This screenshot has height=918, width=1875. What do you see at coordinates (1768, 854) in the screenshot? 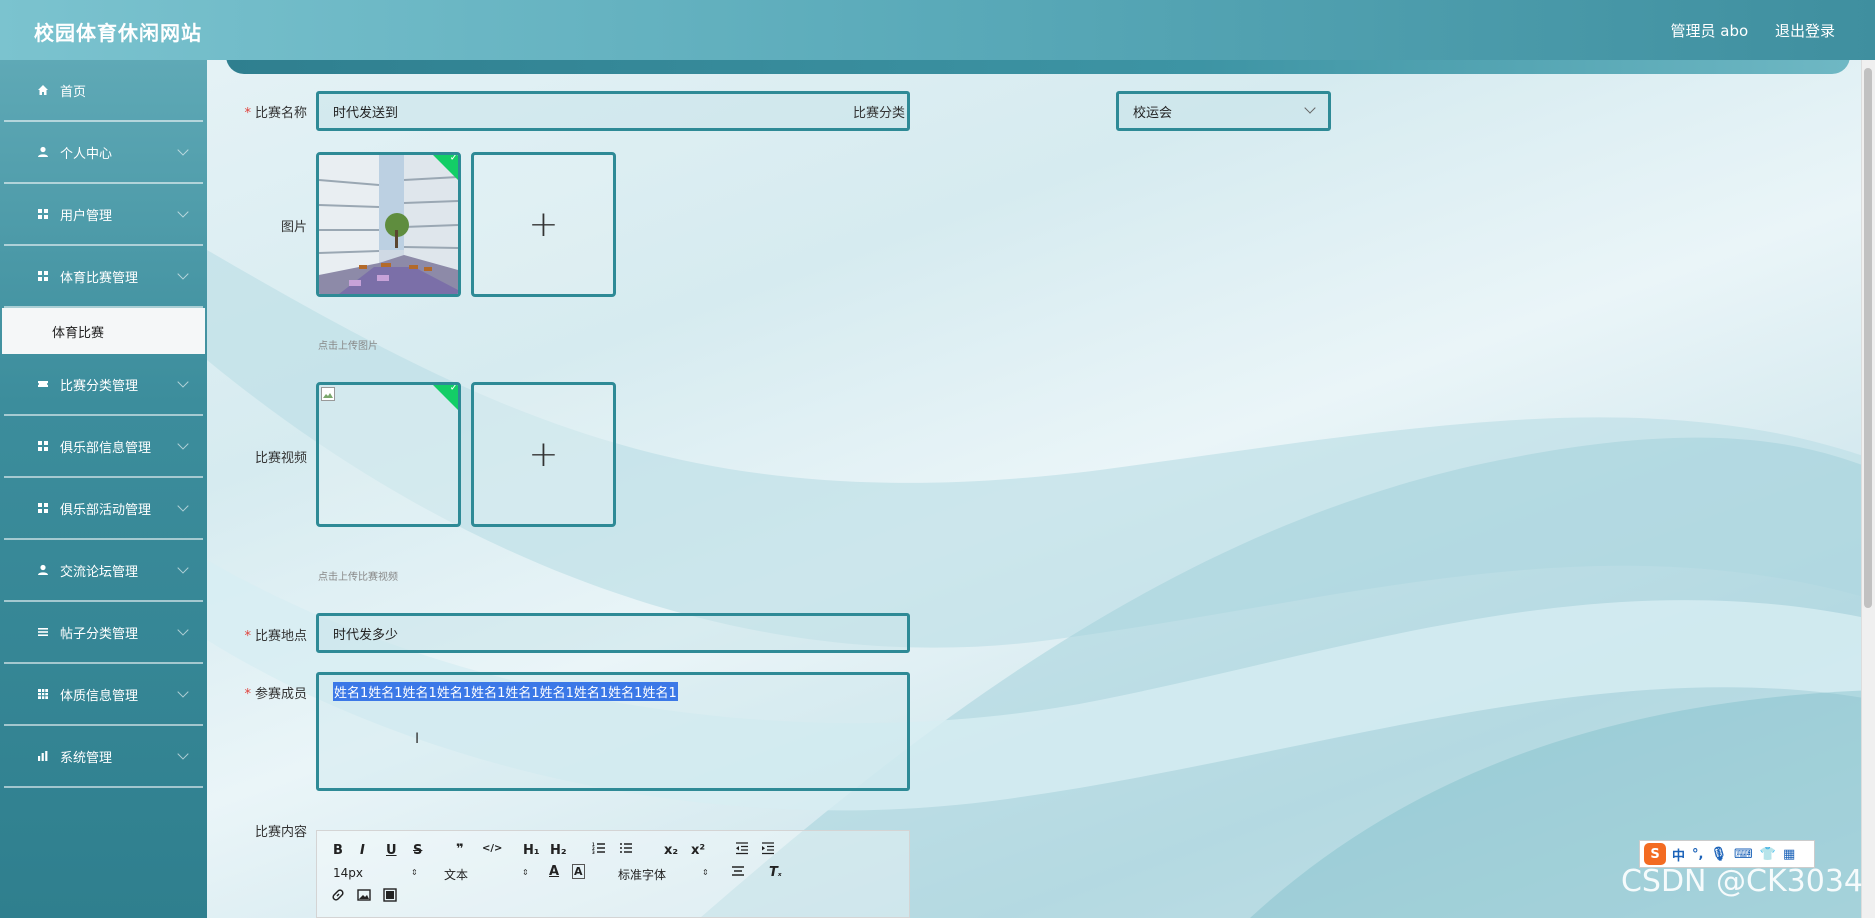
I see `skin-icon: 👕` at bounding box center [1768, 854].